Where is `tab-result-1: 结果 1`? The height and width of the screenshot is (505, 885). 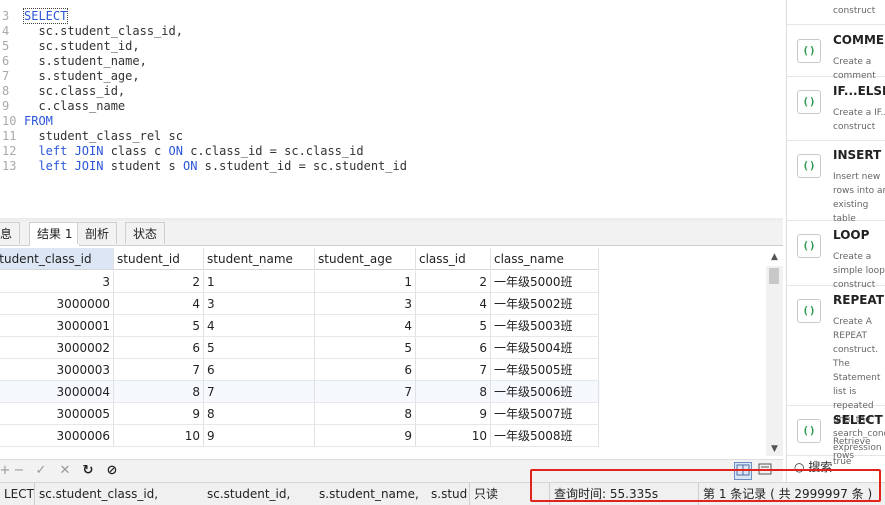 tab-result-1: 结果 1 is located at coordinates (55, 234).